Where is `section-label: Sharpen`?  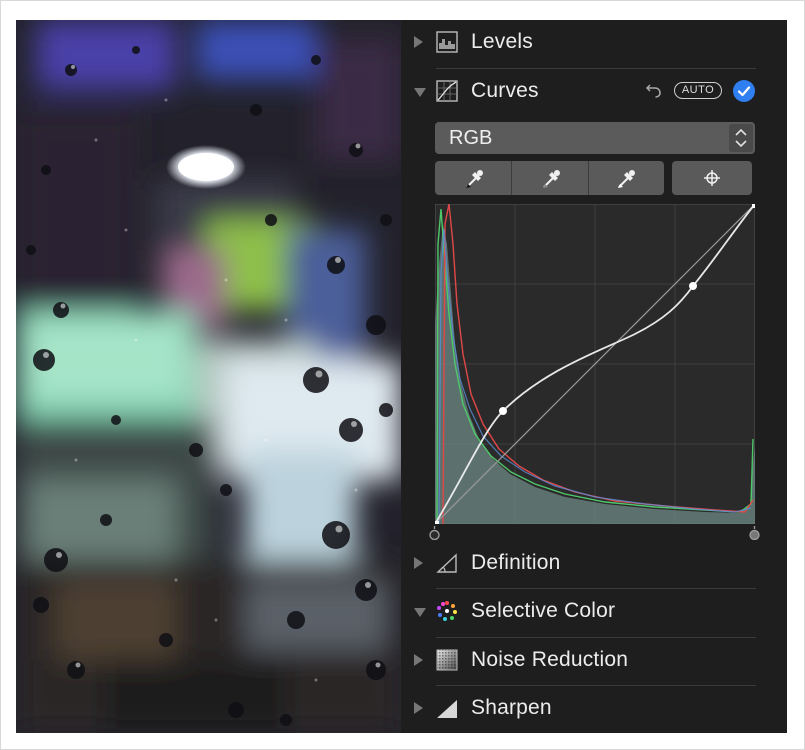 section-label: Sharpen is located at coordinates (511, 707).